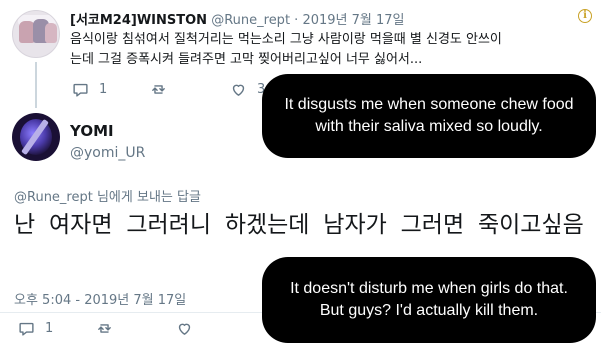  I want to click on parent-reply-button: 1, so click(89, 89).